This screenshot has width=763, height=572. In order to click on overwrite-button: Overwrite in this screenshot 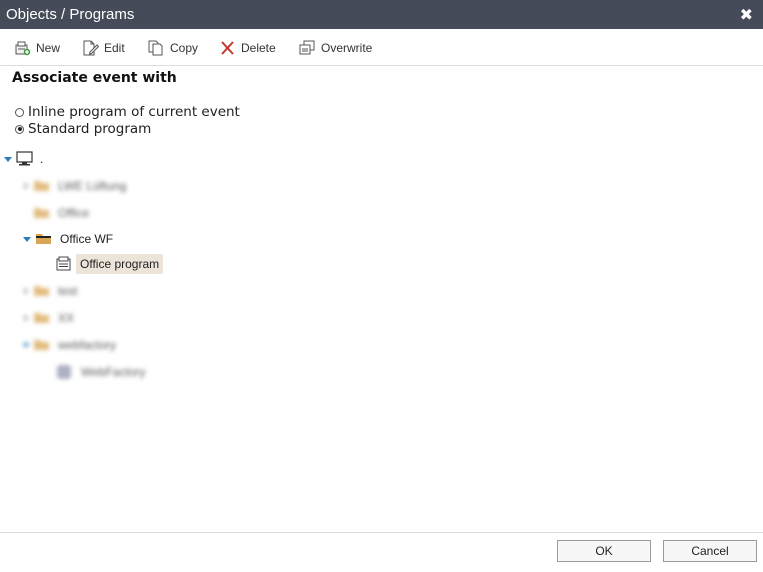, I will do `click(335, 48)`.